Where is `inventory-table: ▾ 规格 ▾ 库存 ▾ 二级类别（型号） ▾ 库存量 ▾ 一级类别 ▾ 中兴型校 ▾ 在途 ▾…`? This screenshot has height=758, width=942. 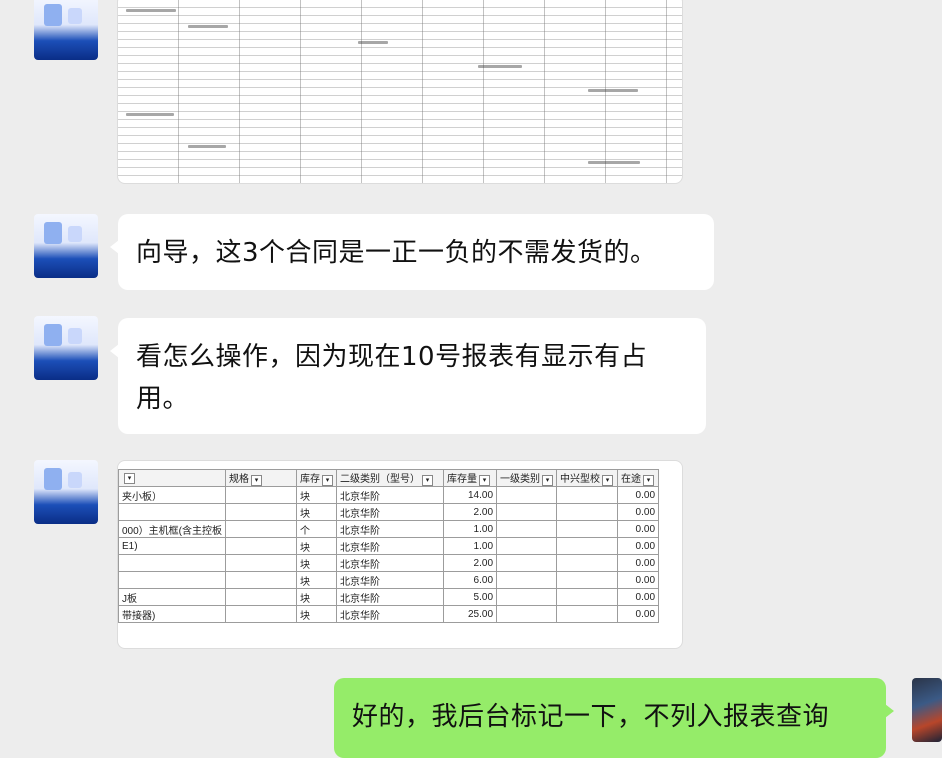
inventory-table: ▾ 规格 ▾ 库存 ▾ 二级类别（型号） ▾ 库存量 ▾ 一级类别 ▾ 中兴型校 ▾ 在途 ▾… is located at coordinates (389, 546).